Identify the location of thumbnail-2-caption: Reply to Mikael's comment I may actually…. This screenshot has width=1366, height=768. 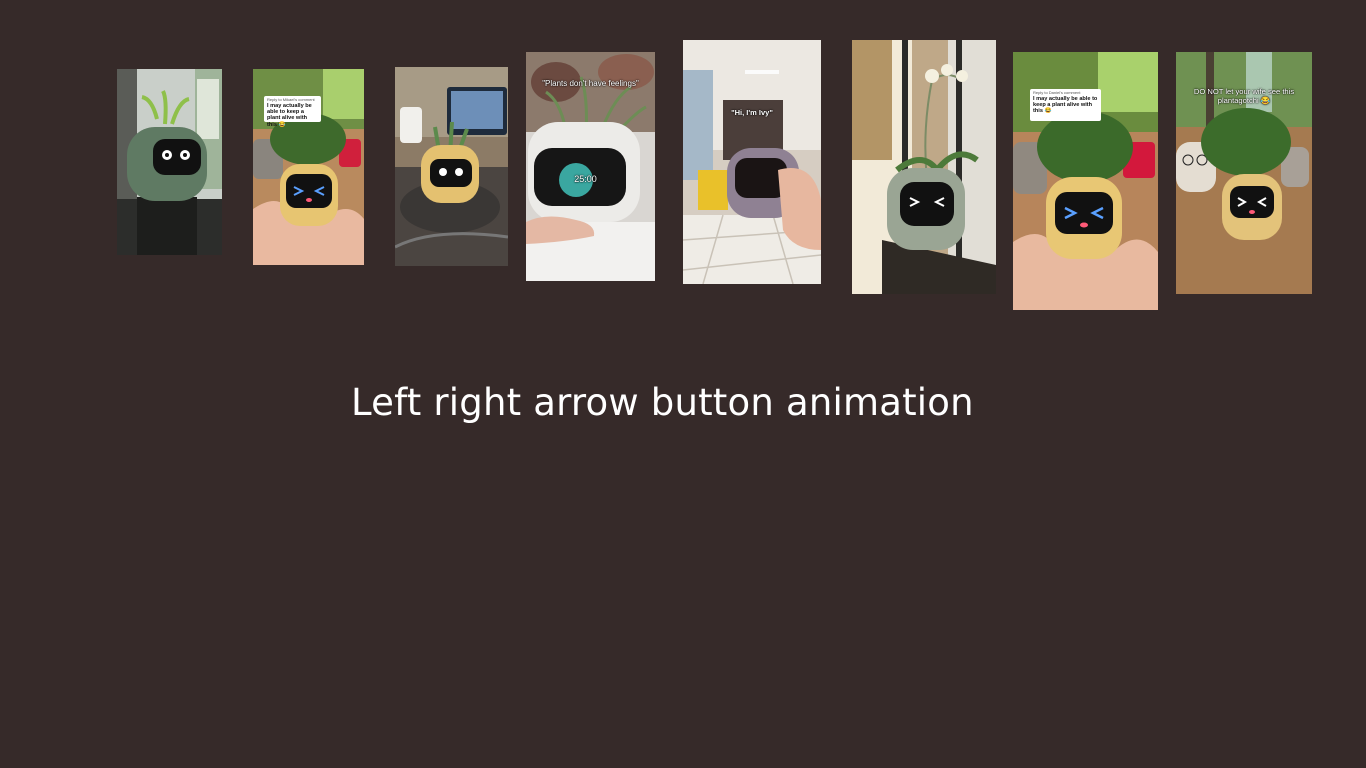
(292, 112).